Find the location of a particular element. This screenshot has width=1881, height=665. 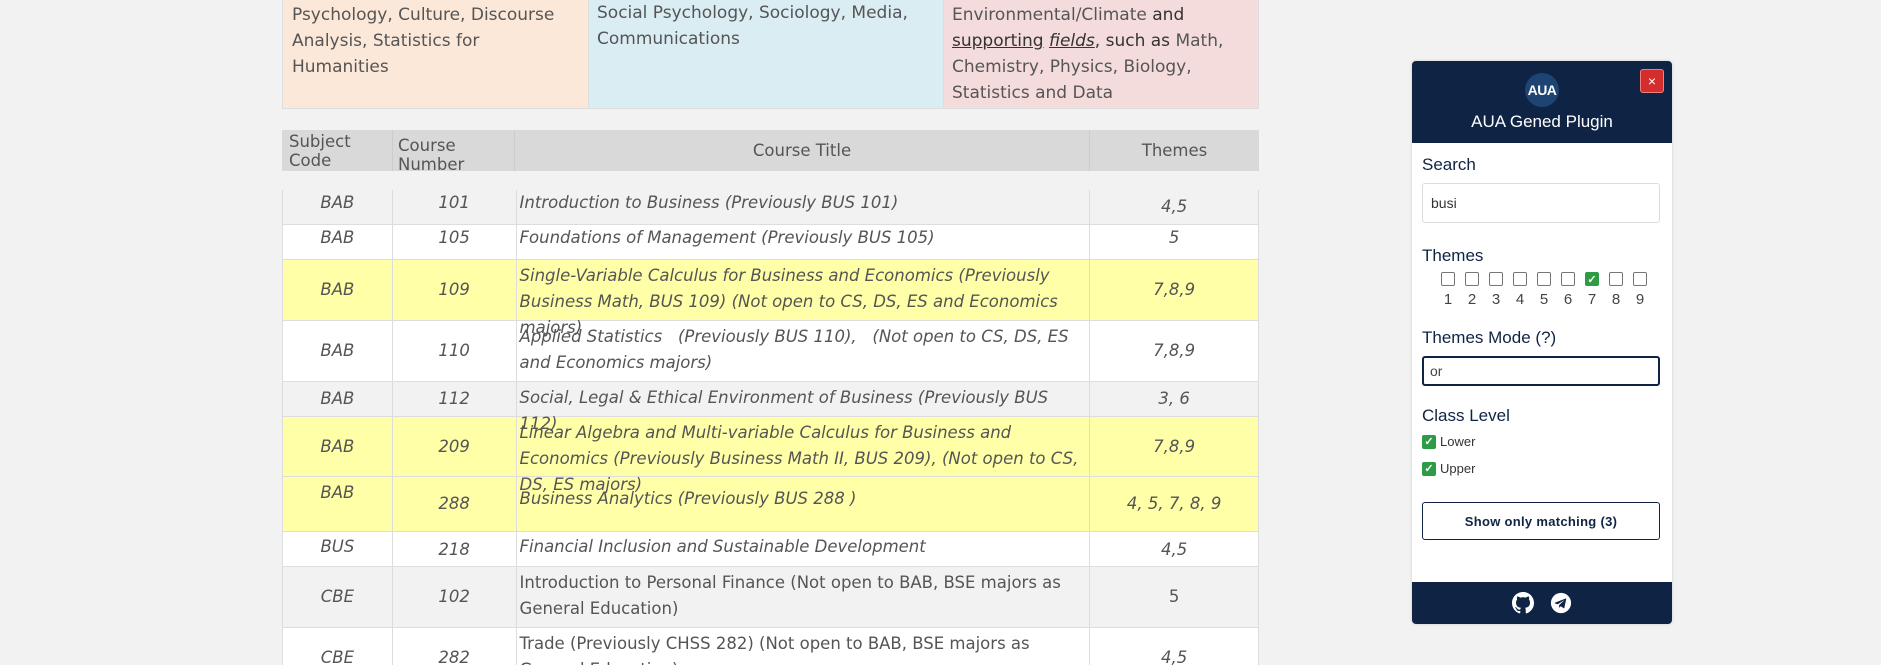

theme-checkbox-checked: ✓ is located at coordinates (1592, 279).